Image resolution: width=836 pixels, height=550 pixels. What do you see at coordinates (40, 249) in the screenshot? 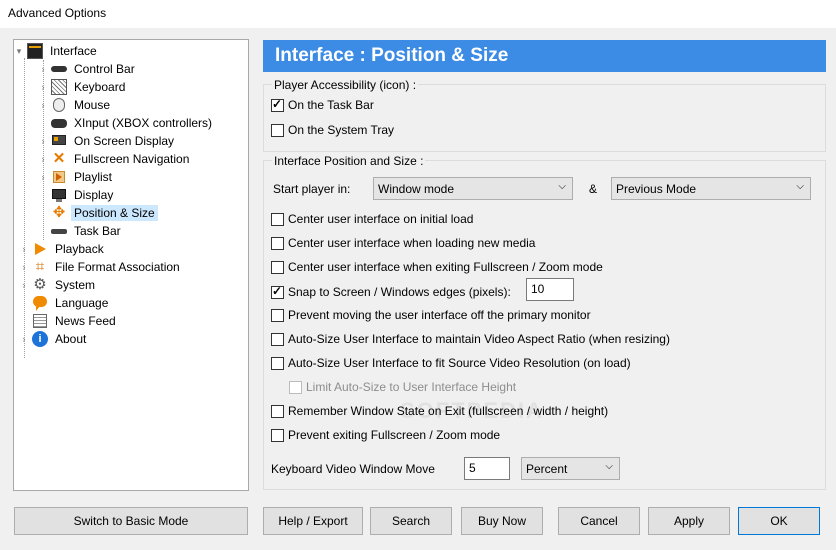
I see `playback-icon` at bounding box center [40, 249].